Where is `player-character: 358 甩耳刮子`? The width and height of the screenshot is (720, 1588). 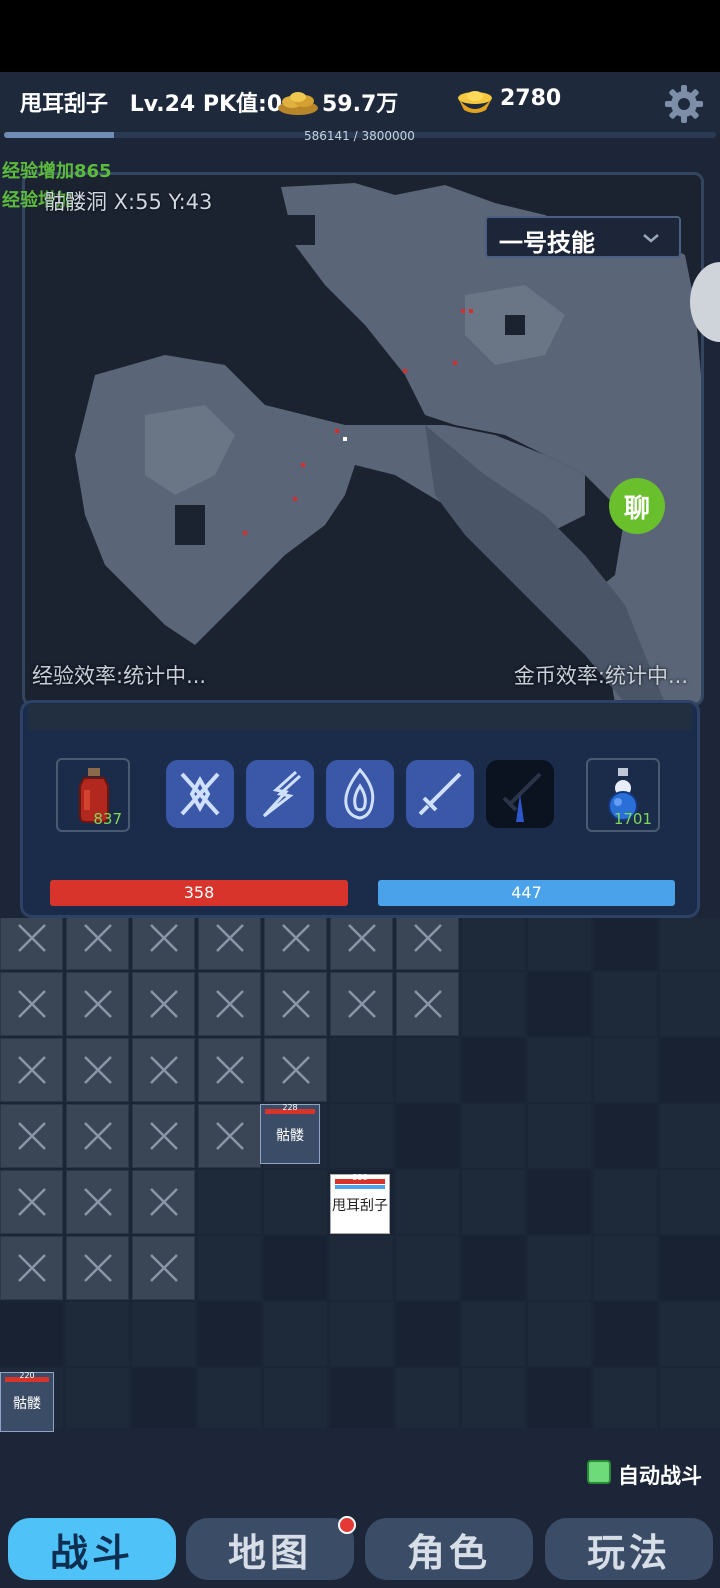 player-character: 358 甩耳刮子 is located at coordinates (360, 1203).